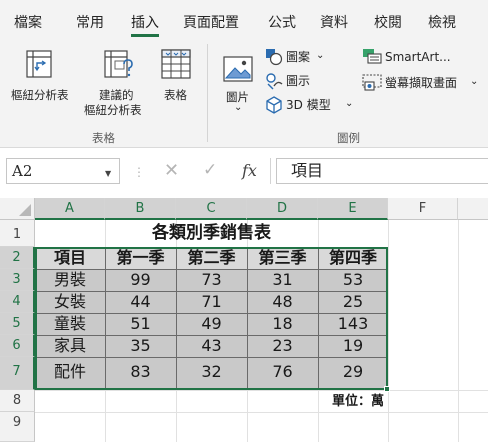 The width and height of the screenshot is (488, 442). Describe the element at coordinates (25, 210) in the screenshot. I see `select-all-icon` at that location.